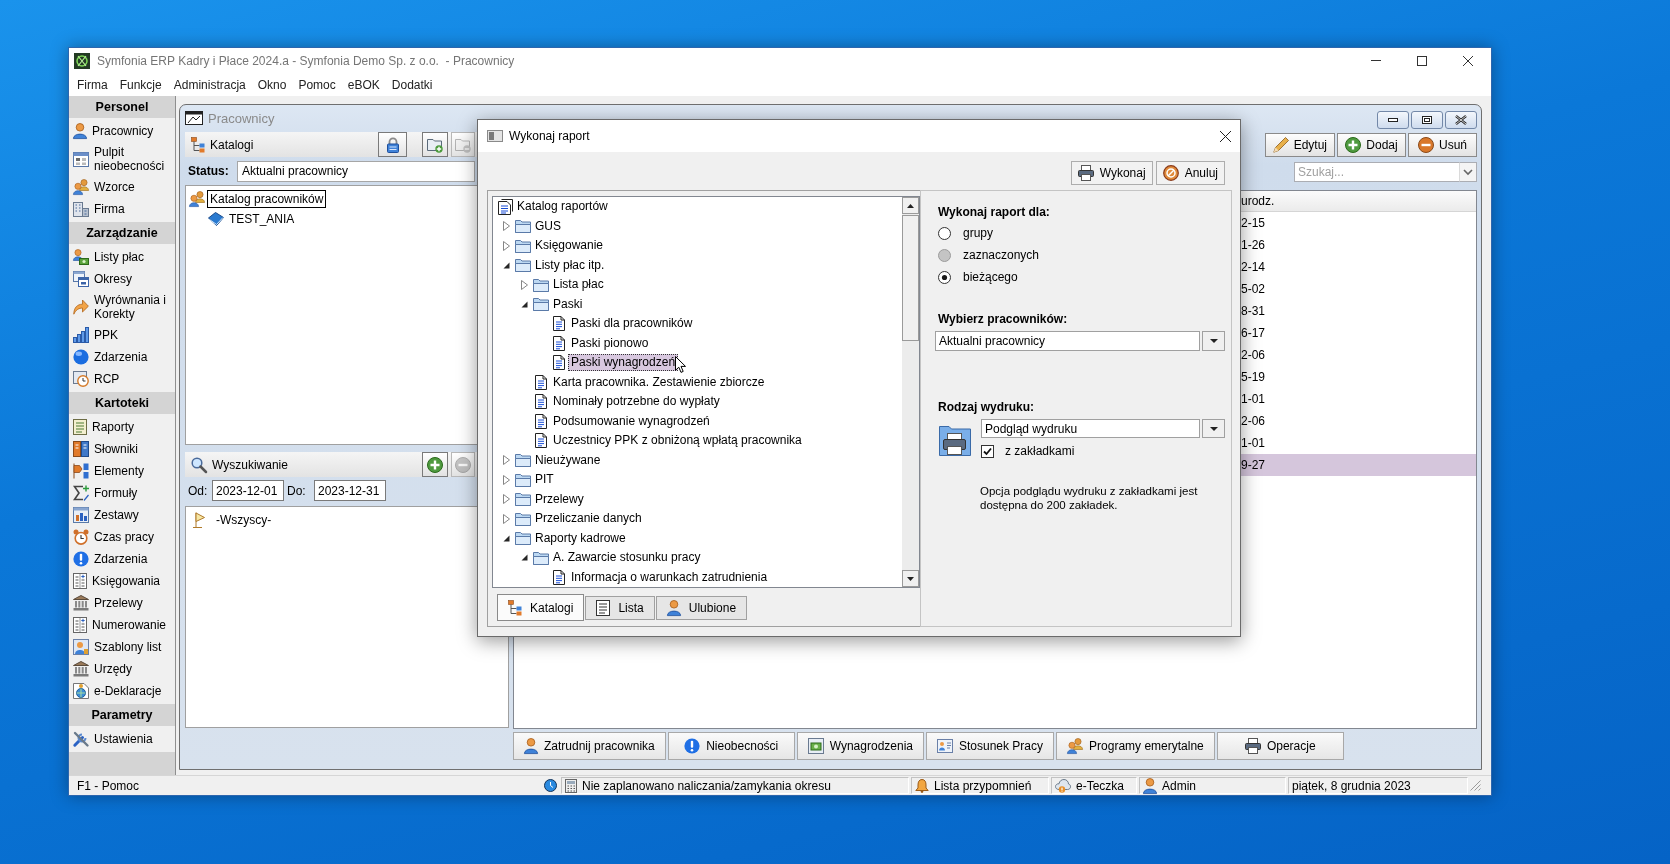  Describe the element at coordinates (1358, 311) in the screenshot. I see `table-cell: 8-31` at that location.